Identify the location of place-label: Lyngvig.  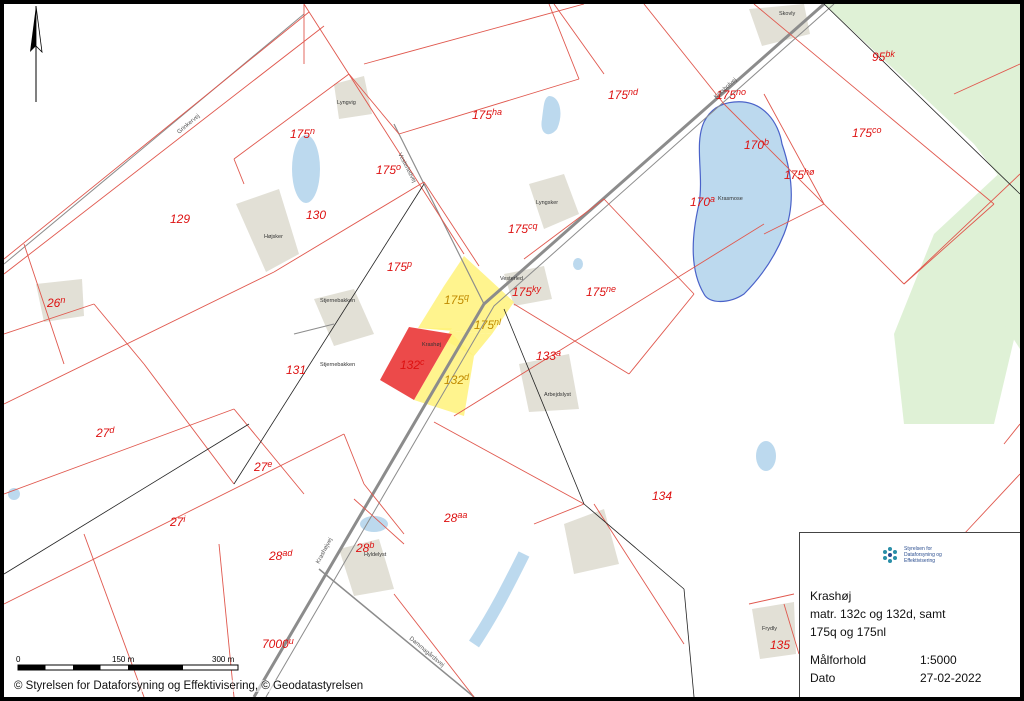
(346, 103).